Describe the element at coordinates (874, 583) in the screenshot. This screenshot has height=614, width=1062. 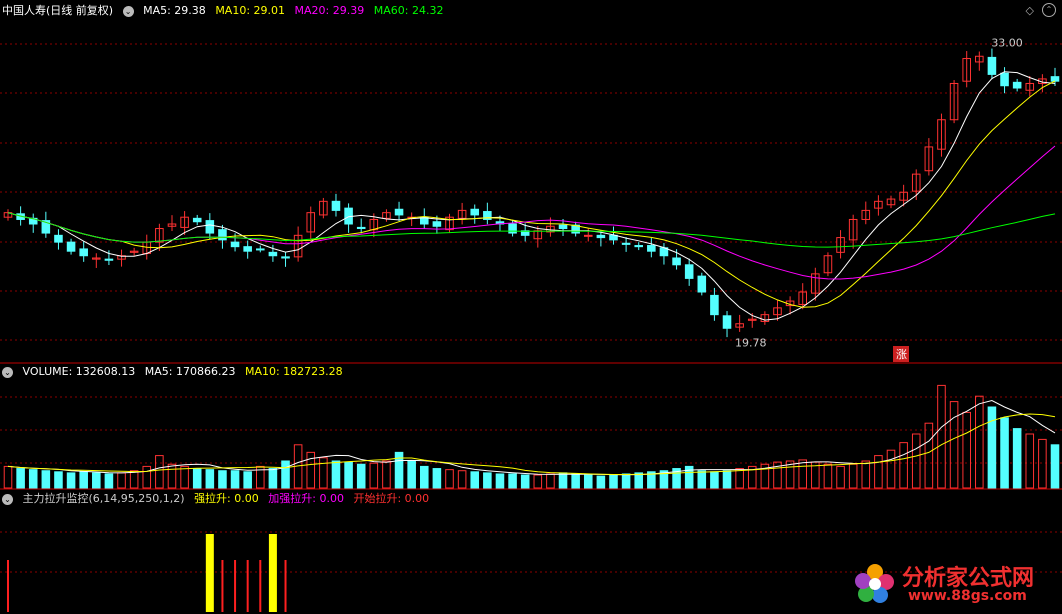
I see `flower-icon` at that location.